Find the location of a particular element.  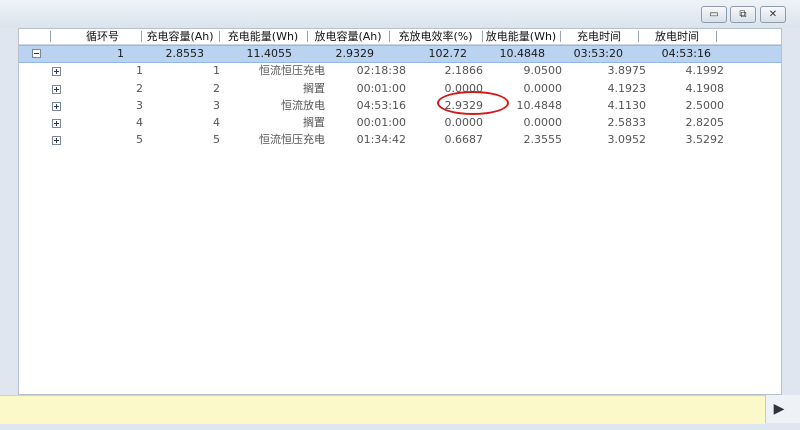

minimize-icon: ▭ is located at coordinates (714, 14).